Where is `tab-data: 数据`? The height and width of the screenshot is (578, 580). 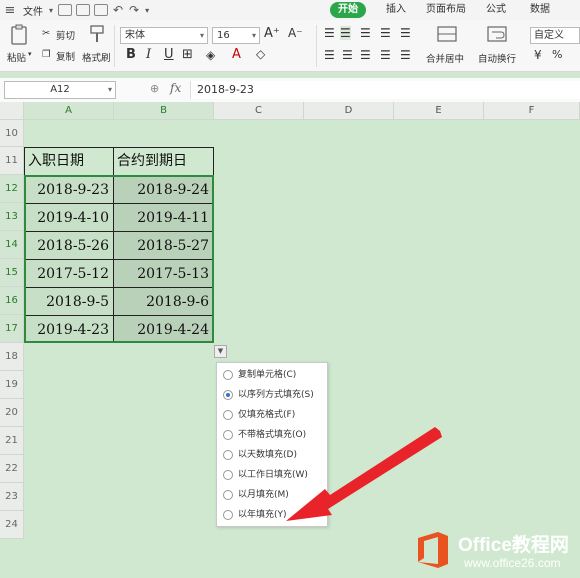 tab-data: 数据 is located at coordinates (540, 10).